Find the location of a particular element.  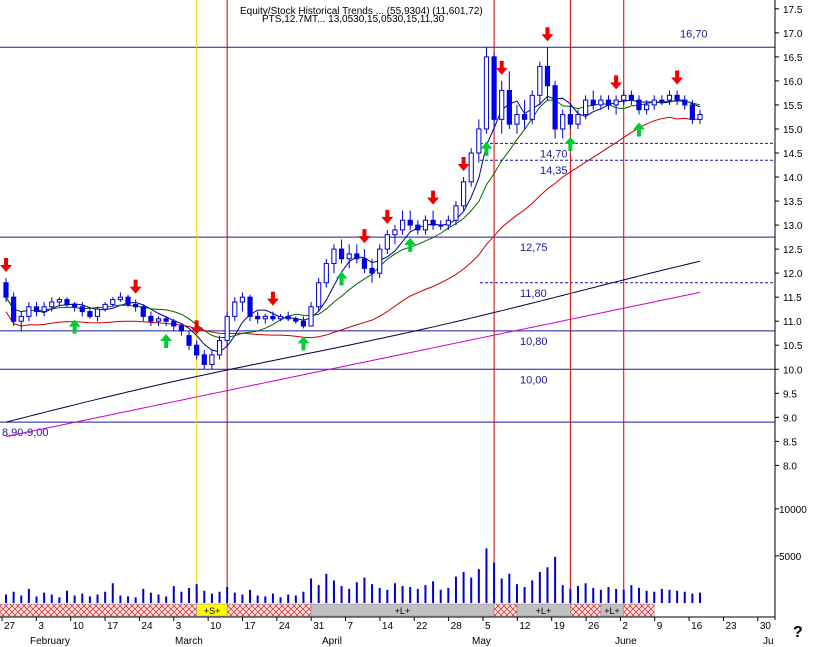

y-tick-label: 17.5 is located at coordinates (793, 10).